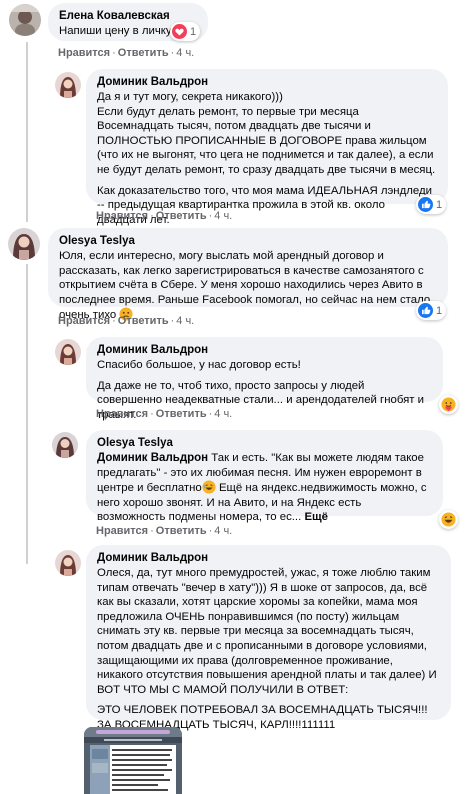 This screenshot has width=473, height=794. I want to click on see-more-link: Ещё, so click(316, 517).